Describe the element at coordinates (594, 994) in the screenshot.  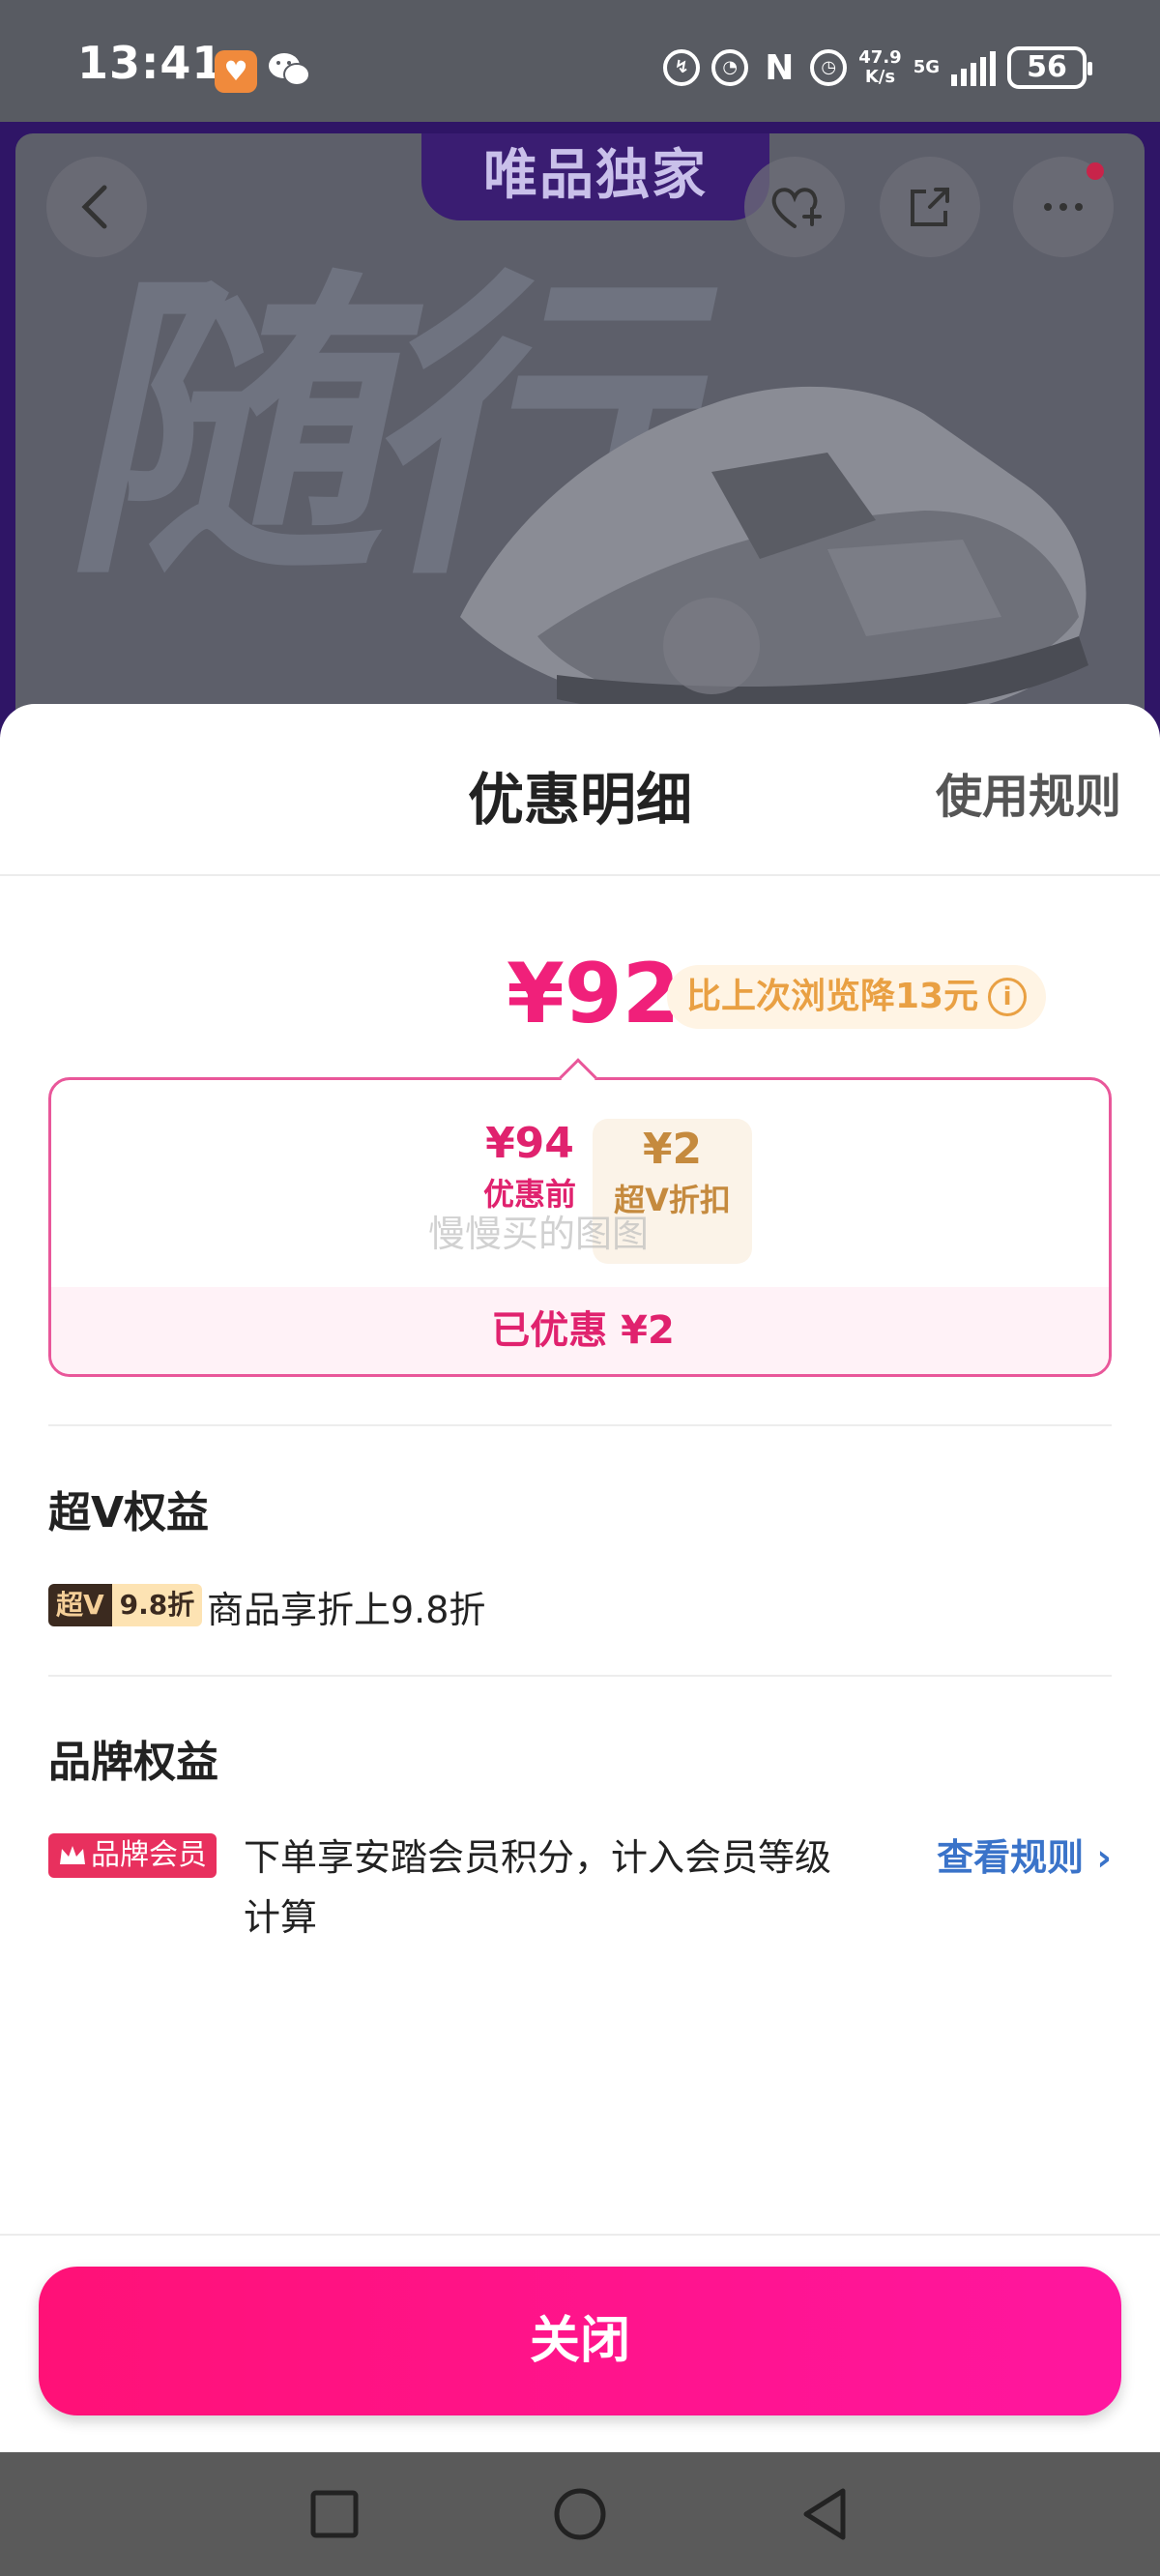
I see `final-price: ¥92` at that location.